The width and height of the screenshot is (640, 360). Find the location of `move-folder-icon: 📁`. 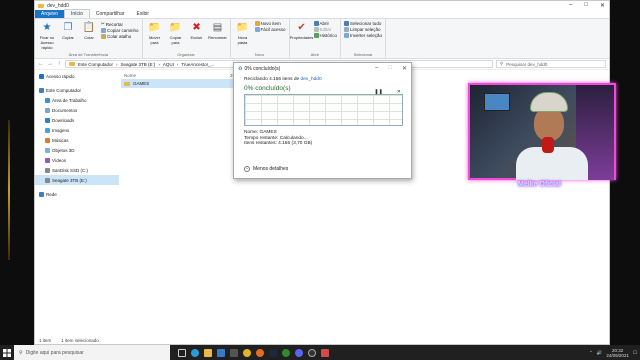

move-folder-icon: 📁 is located at coordinates (154, 27).